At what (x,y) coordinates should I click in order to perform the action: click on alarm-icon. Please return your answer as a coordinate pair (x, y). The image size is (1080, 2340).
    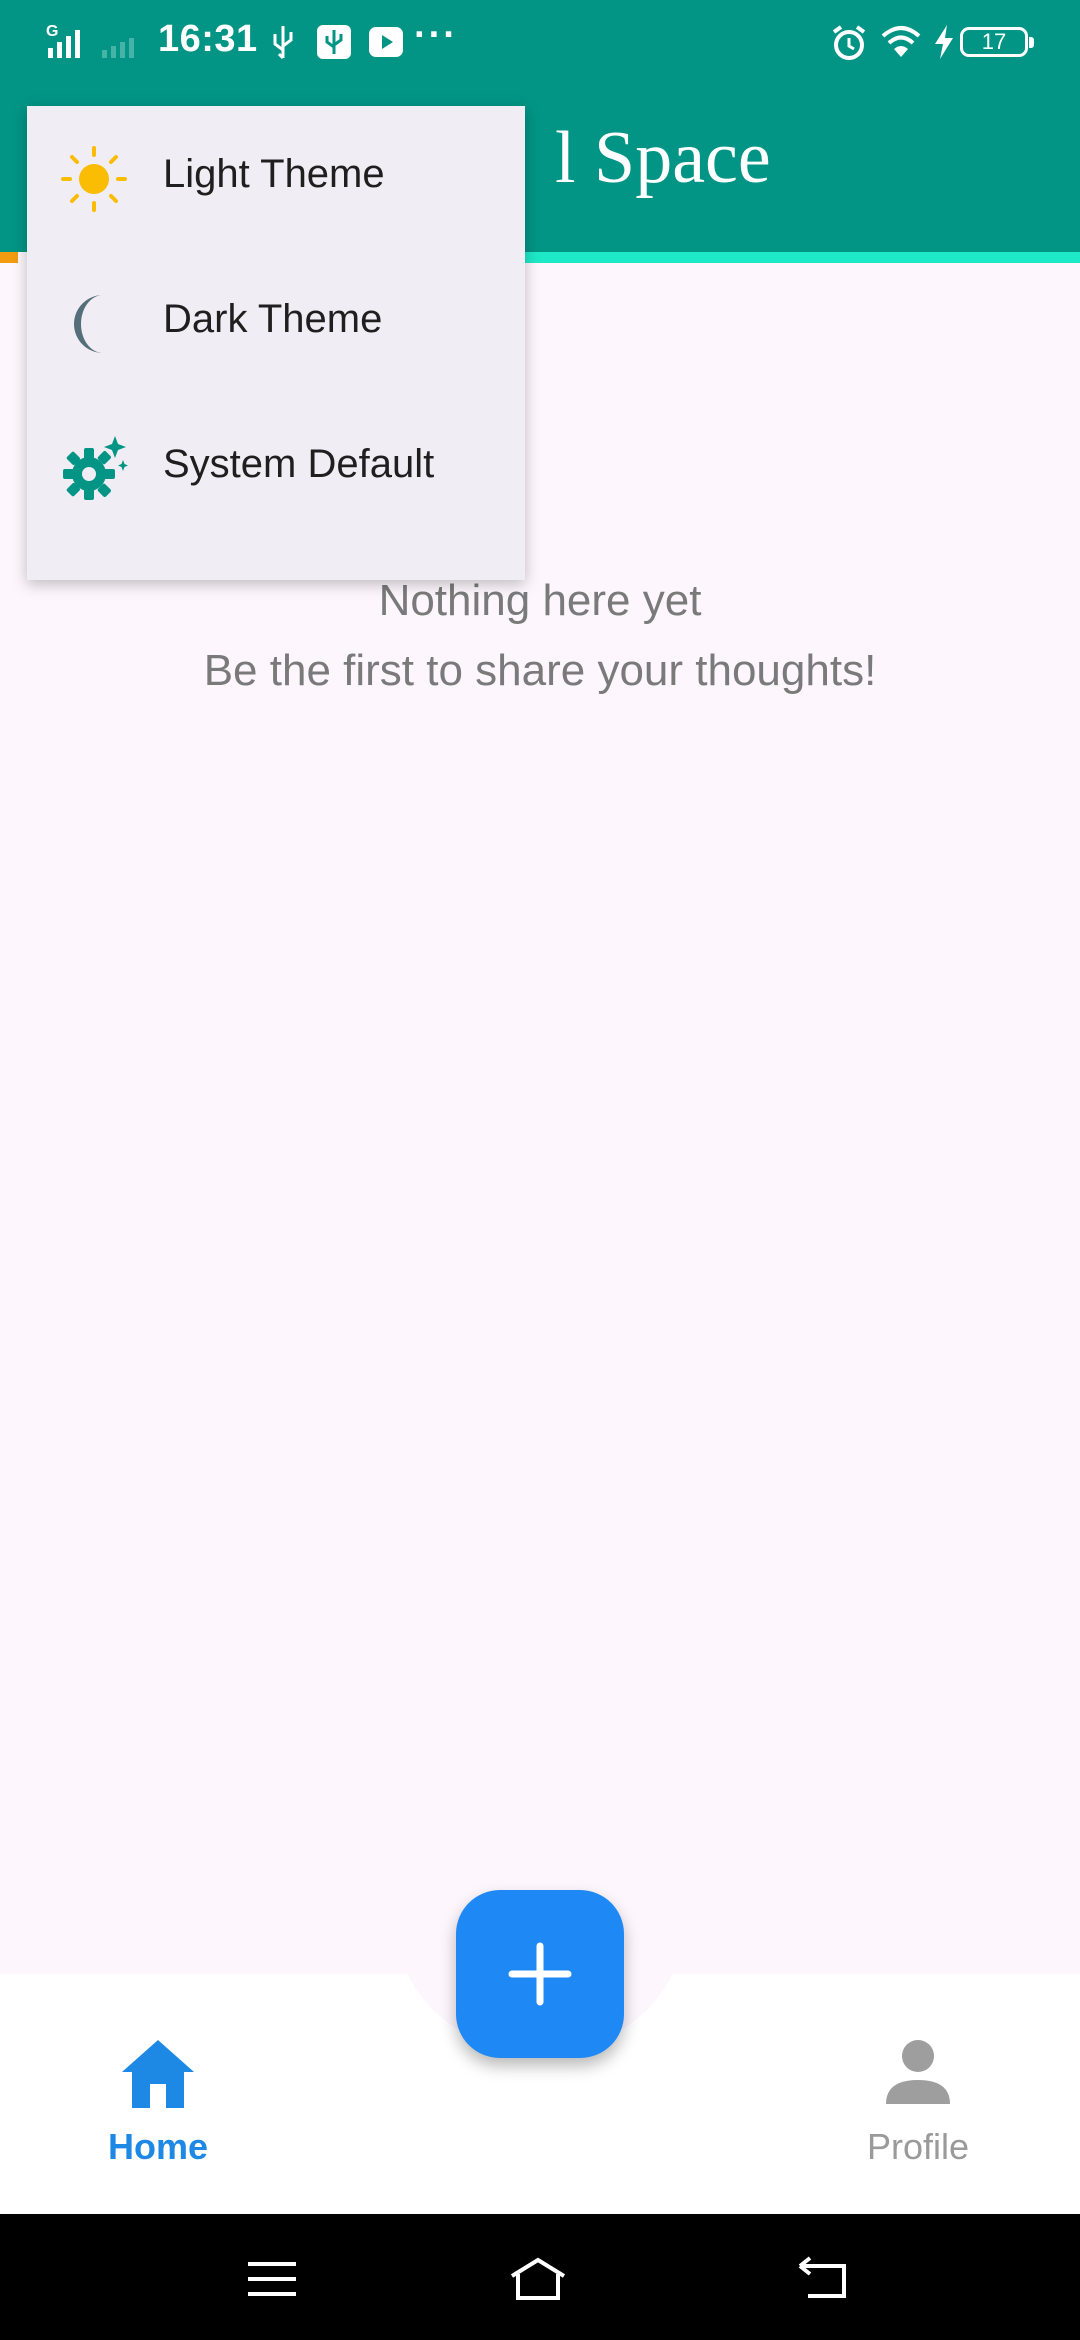
    Looking at the image, I should click on (849, 42).